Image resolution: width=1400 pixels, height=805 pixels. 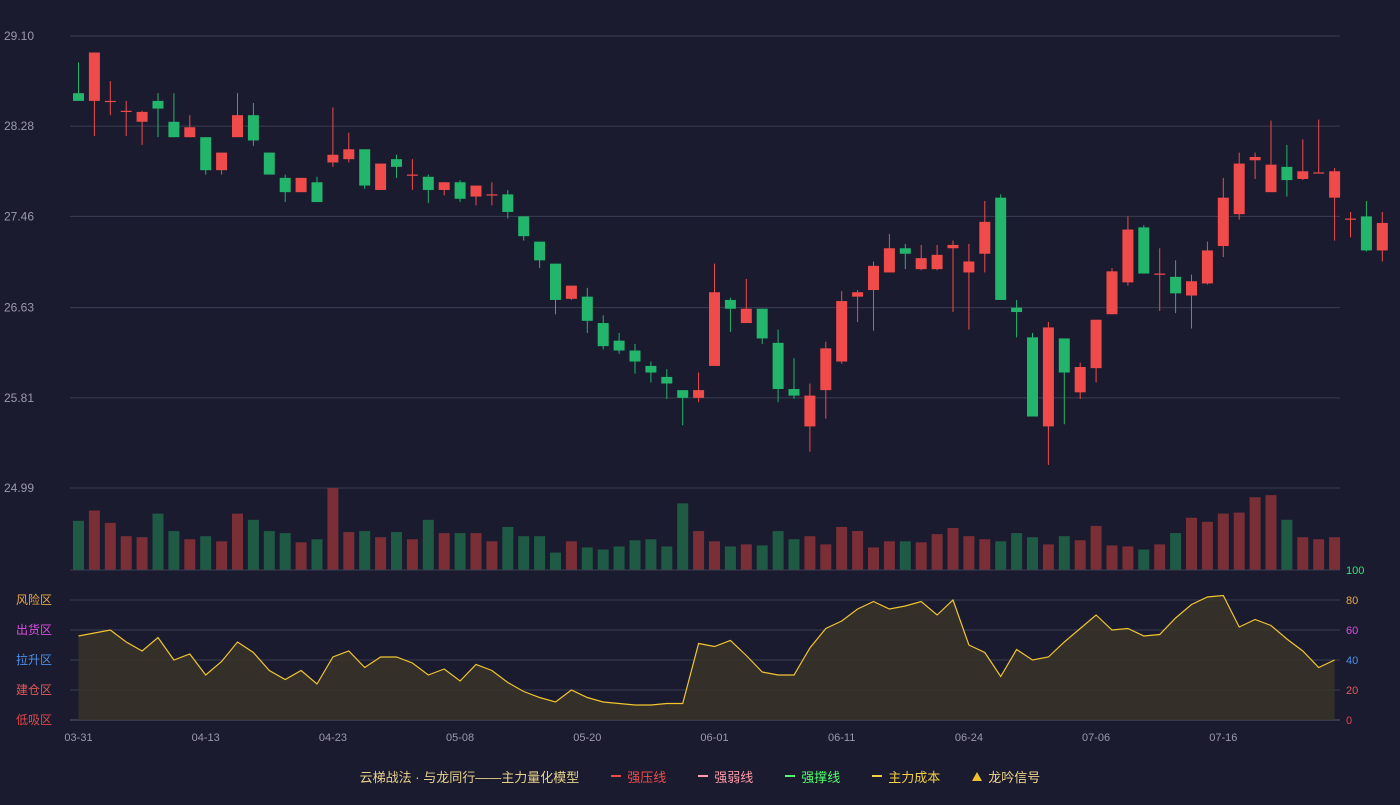 I want to click on indicator-tick-label: 100, so click(x=1355, y=571).